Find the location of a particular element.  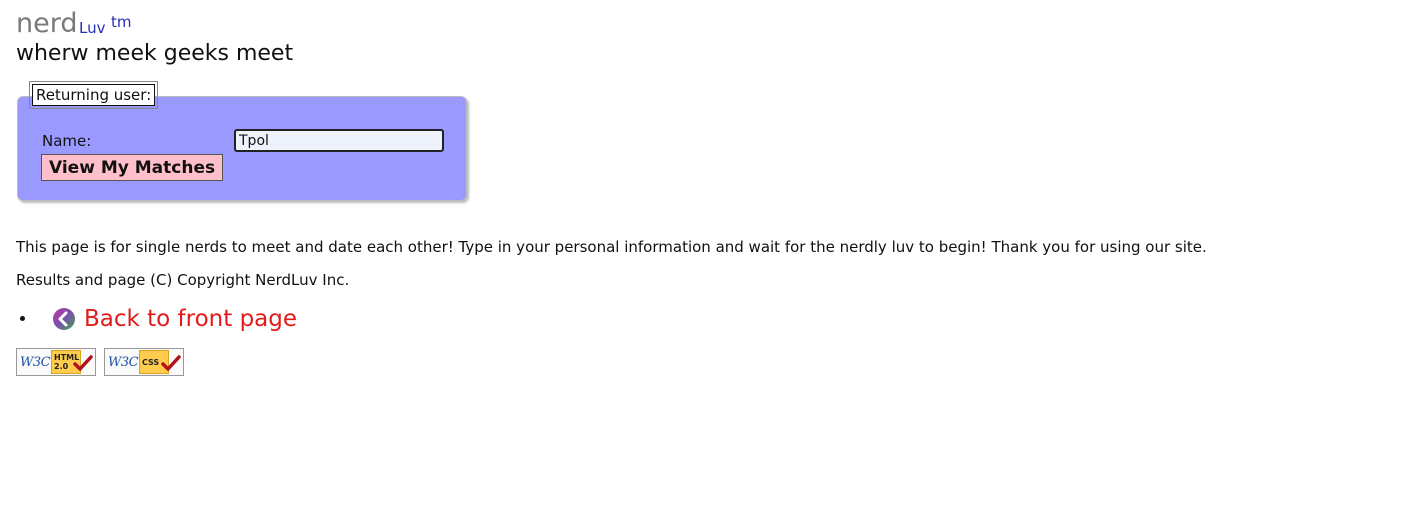

name-label: Name: is located at coordinates (67, 141).